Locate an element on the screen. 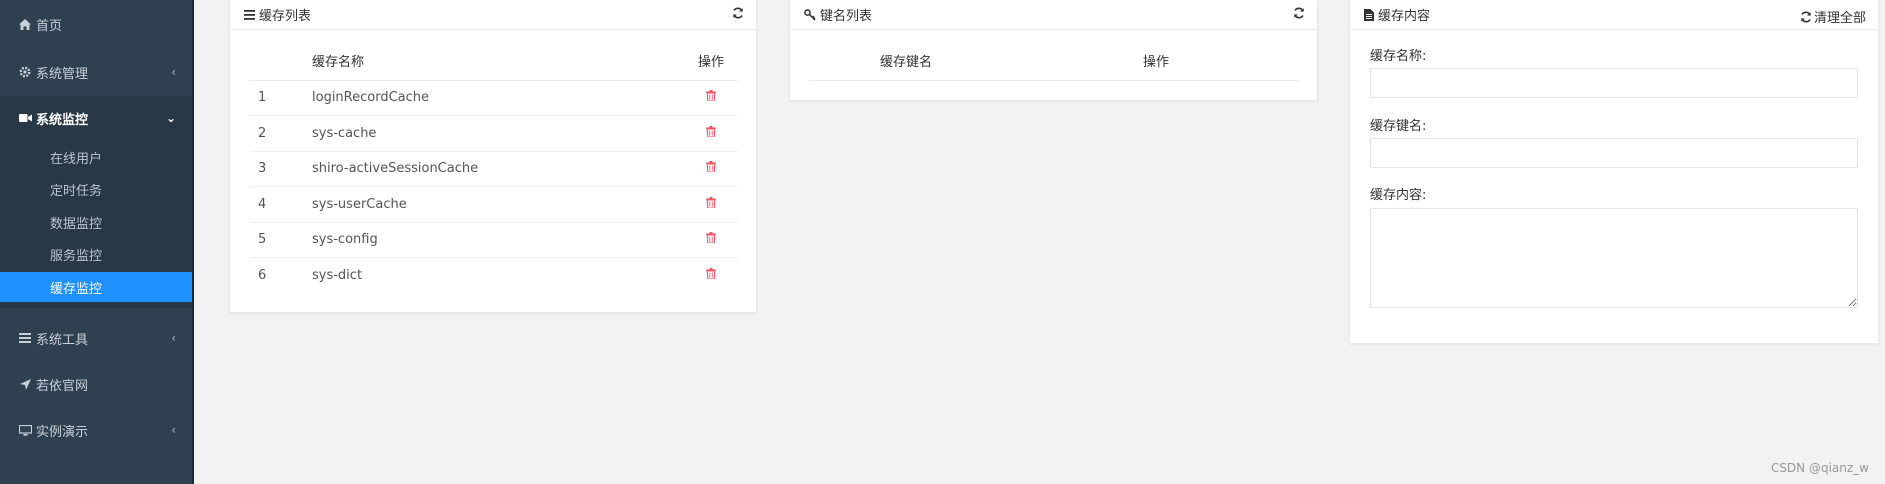 The height and width of the screenshot is (484, 1885). table-row: 5 sys-config is located at coordinates (494, 240).